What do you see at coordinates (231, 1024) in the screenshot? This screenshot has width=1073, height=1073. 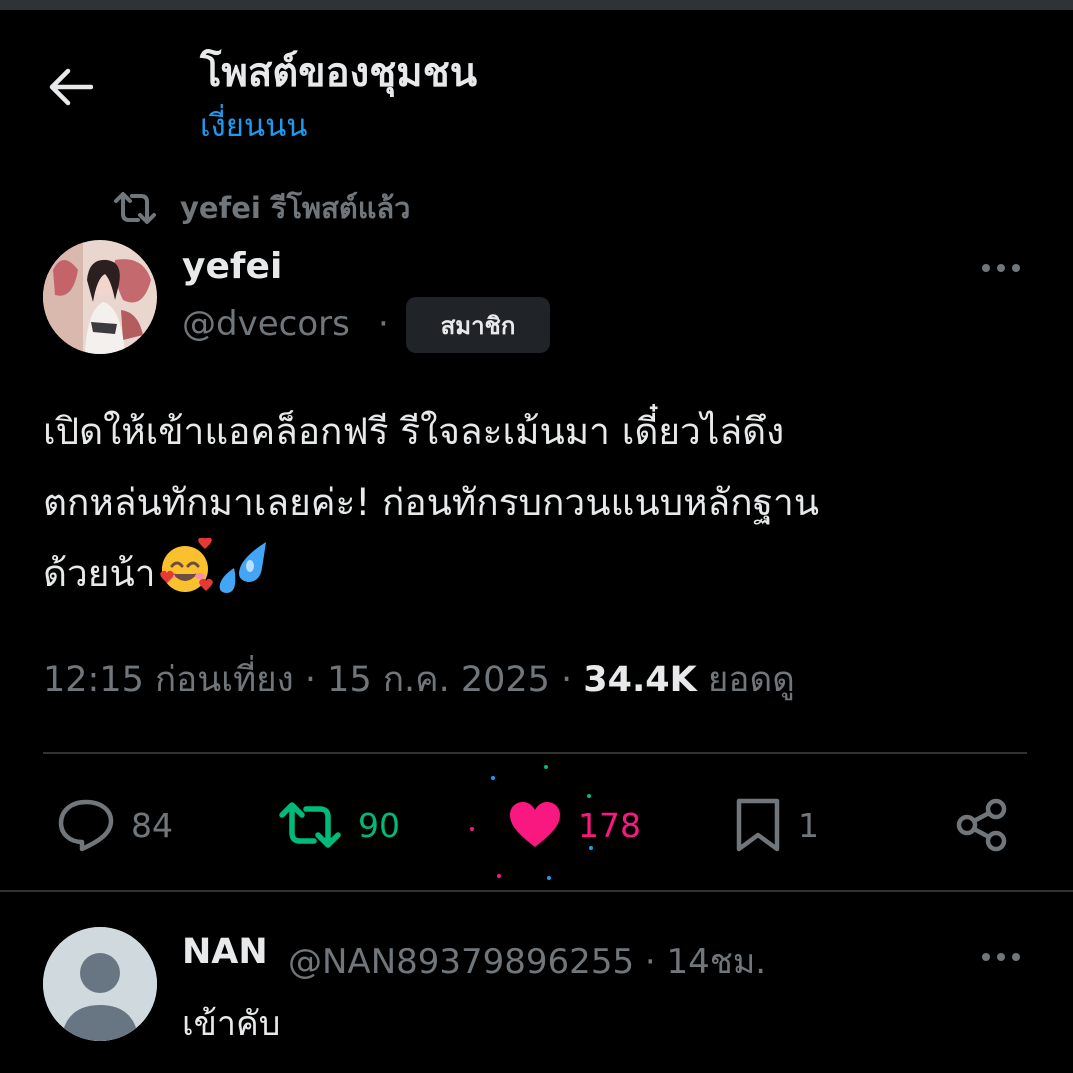 I see `reply-text: เข้าคับ` at bounding box center [231, 1024].